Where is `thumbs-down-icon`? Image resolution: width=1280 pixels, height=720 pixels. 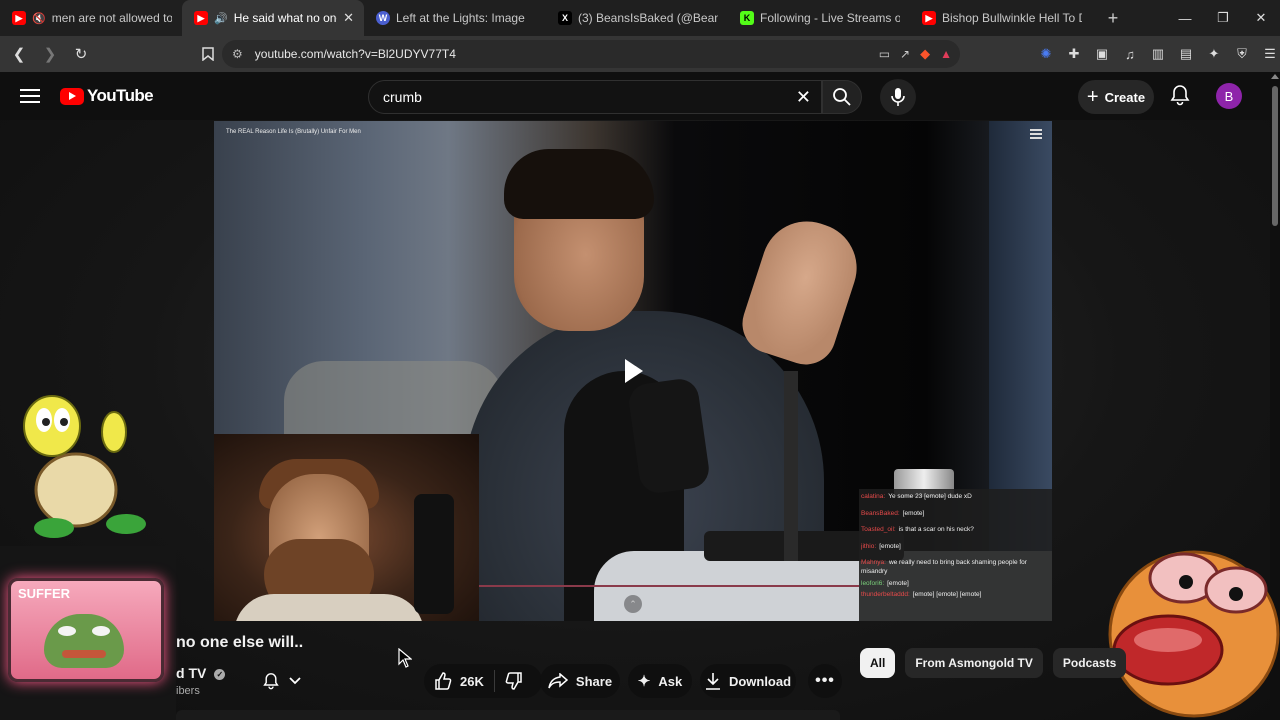 thumbs-down-icon is located at coordinates (513, 681).